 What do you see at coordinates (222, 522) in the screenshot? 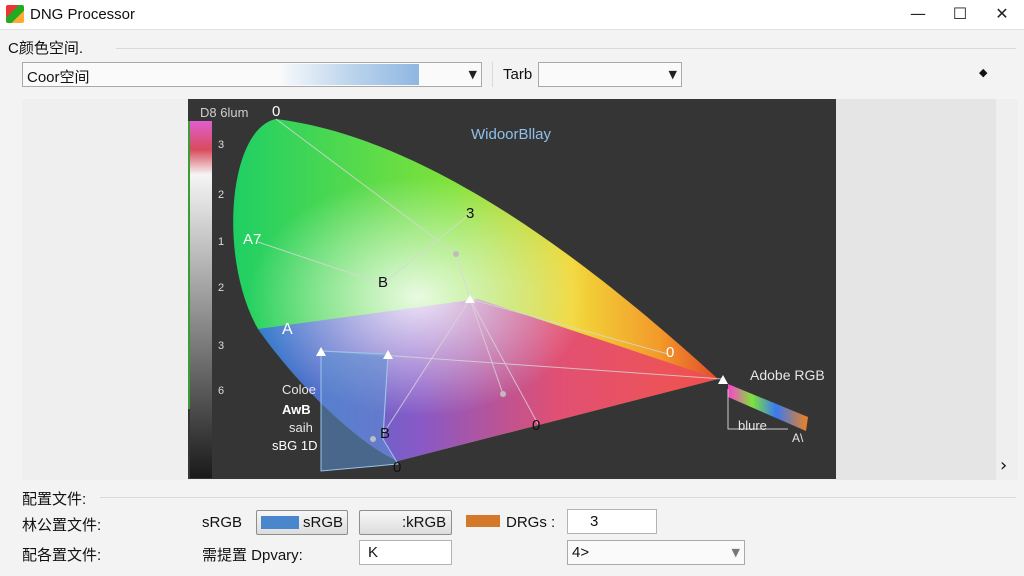
I see `profile-row1-value: sRGB` at bounding box center [222, 522].